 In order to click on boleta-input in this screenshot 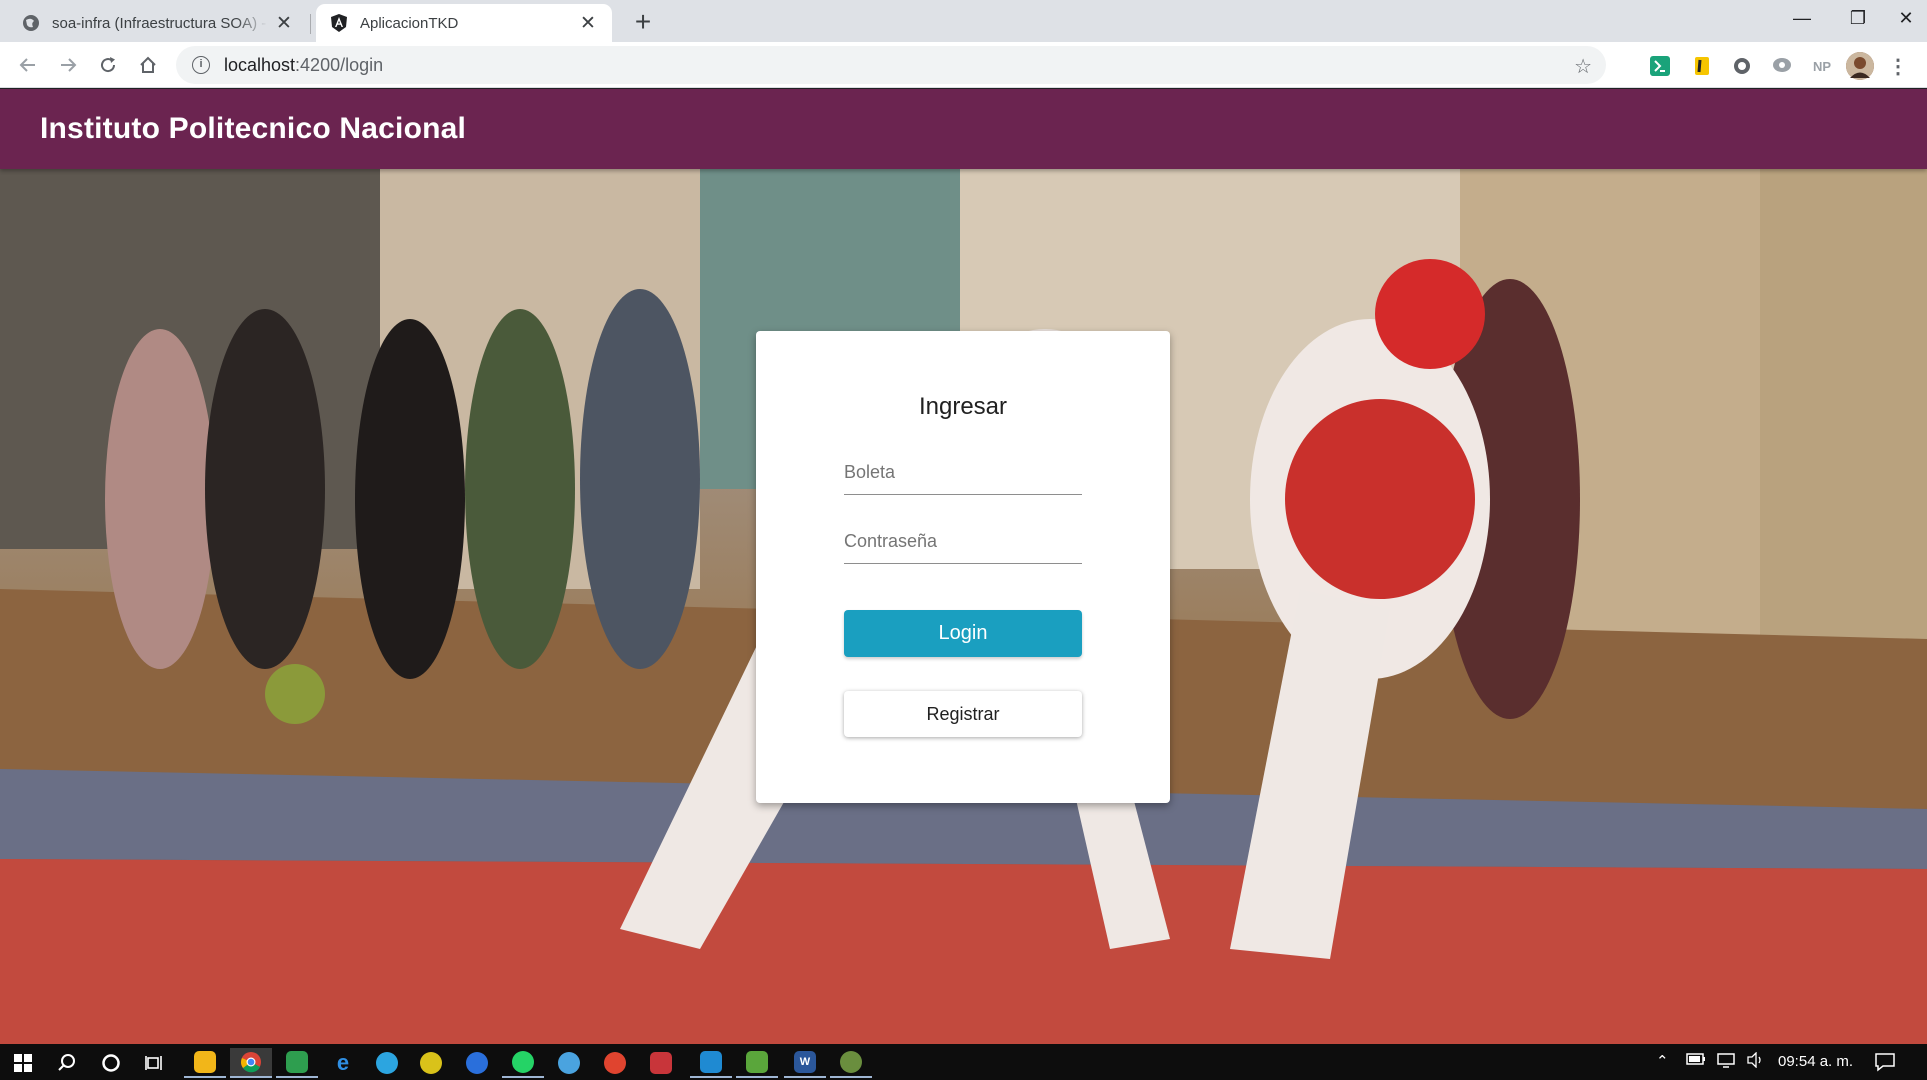, I will do `click(963, 467)`.